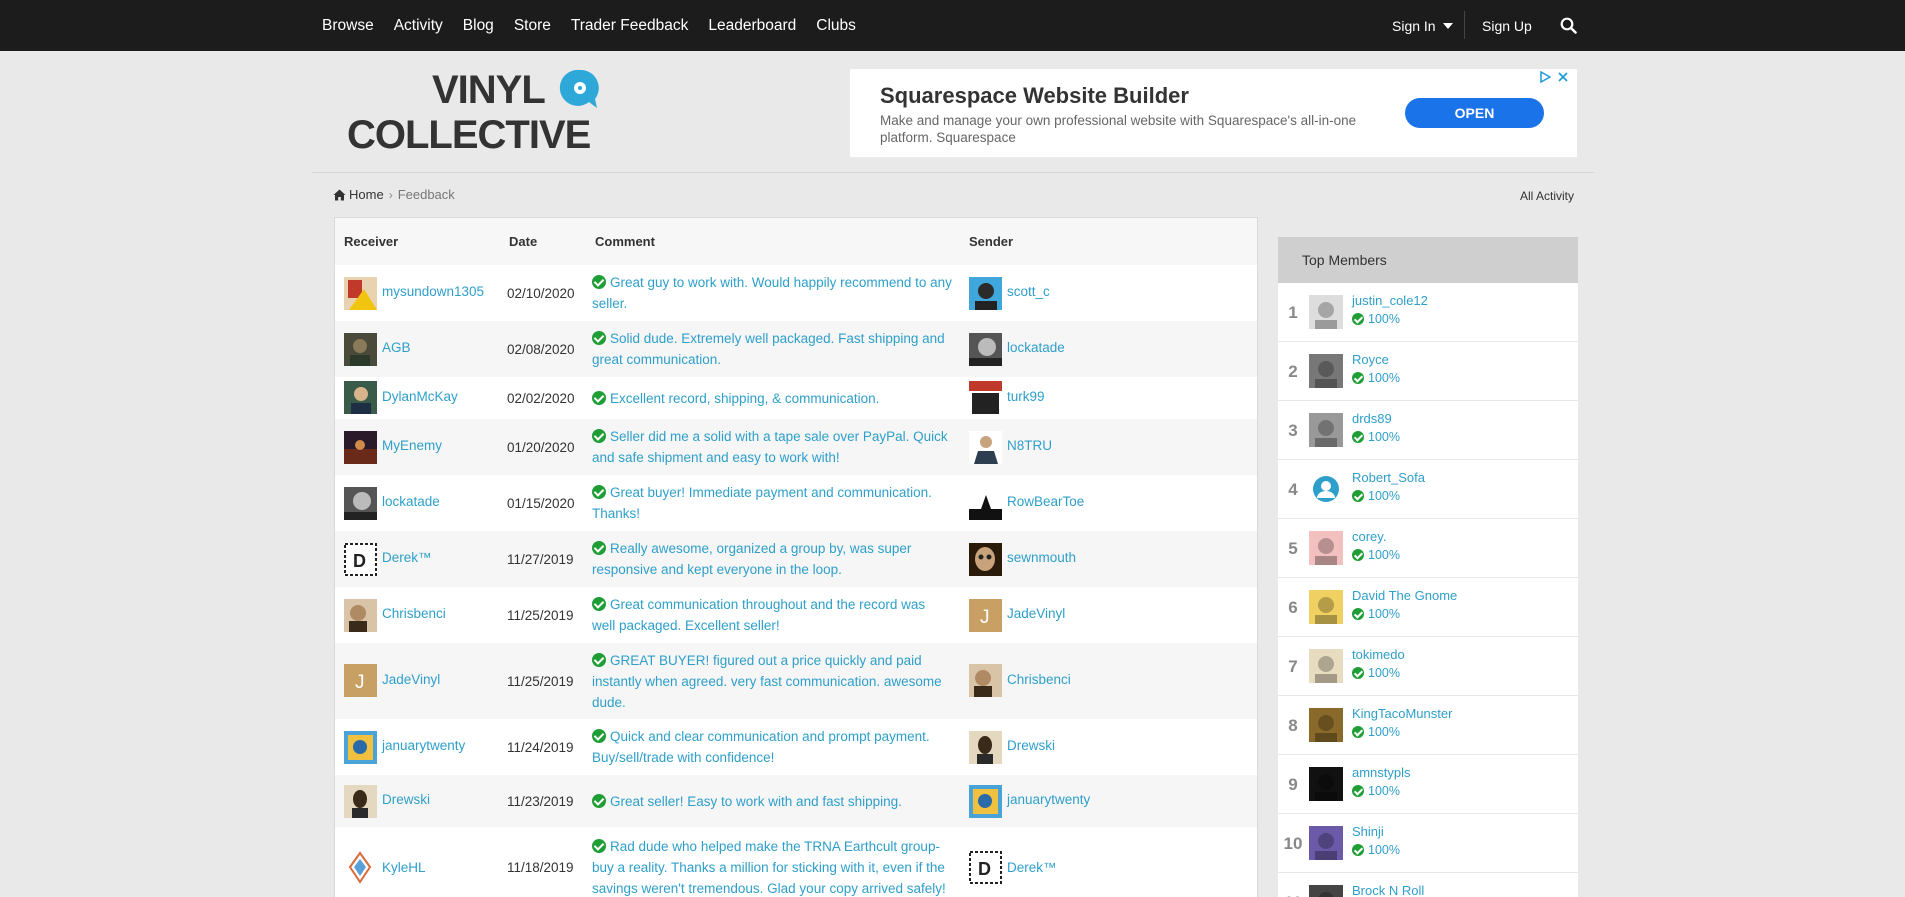  I want to click on top-member-row: 4 Robert_Sofa 100%, so click(1428, 489).